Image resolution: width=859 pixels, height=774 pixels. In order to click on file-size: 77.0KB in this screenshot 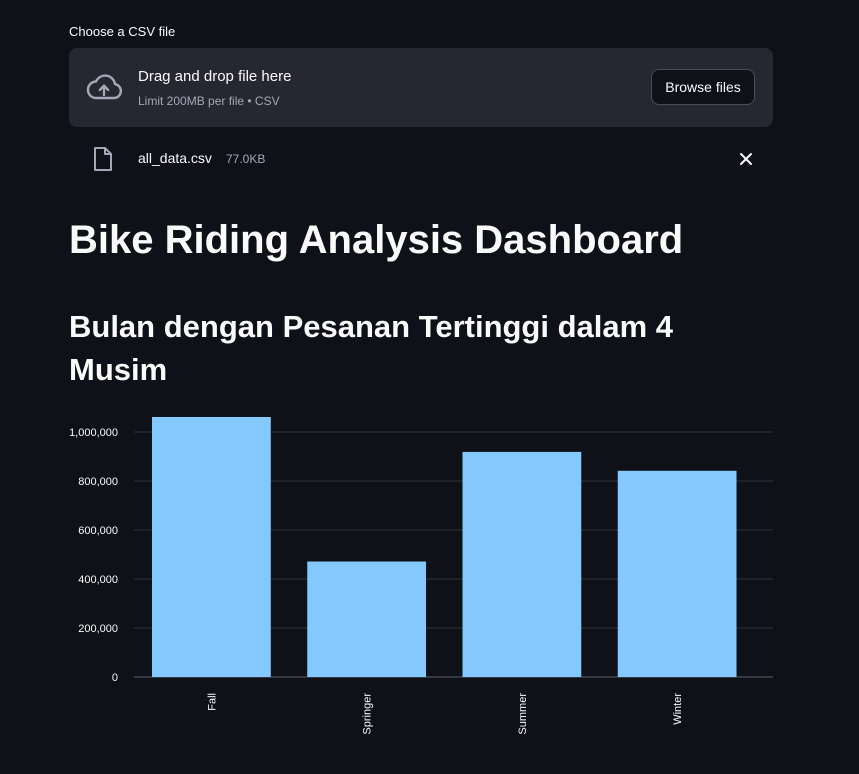, I will do `click(246, 159)`.